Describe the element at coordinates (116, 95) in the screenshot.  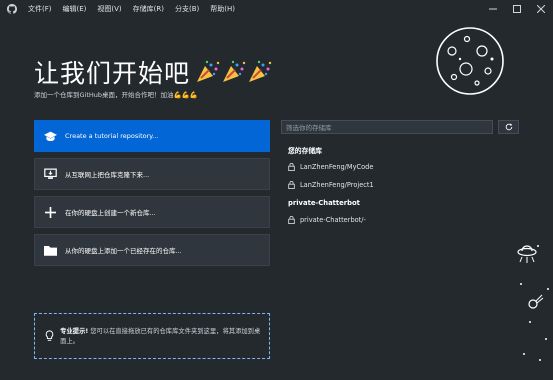
I see `welcome-subtitle: 添加一个仓库到GitHub桌面，开始合作吧！加油💪💪💪` at that location.